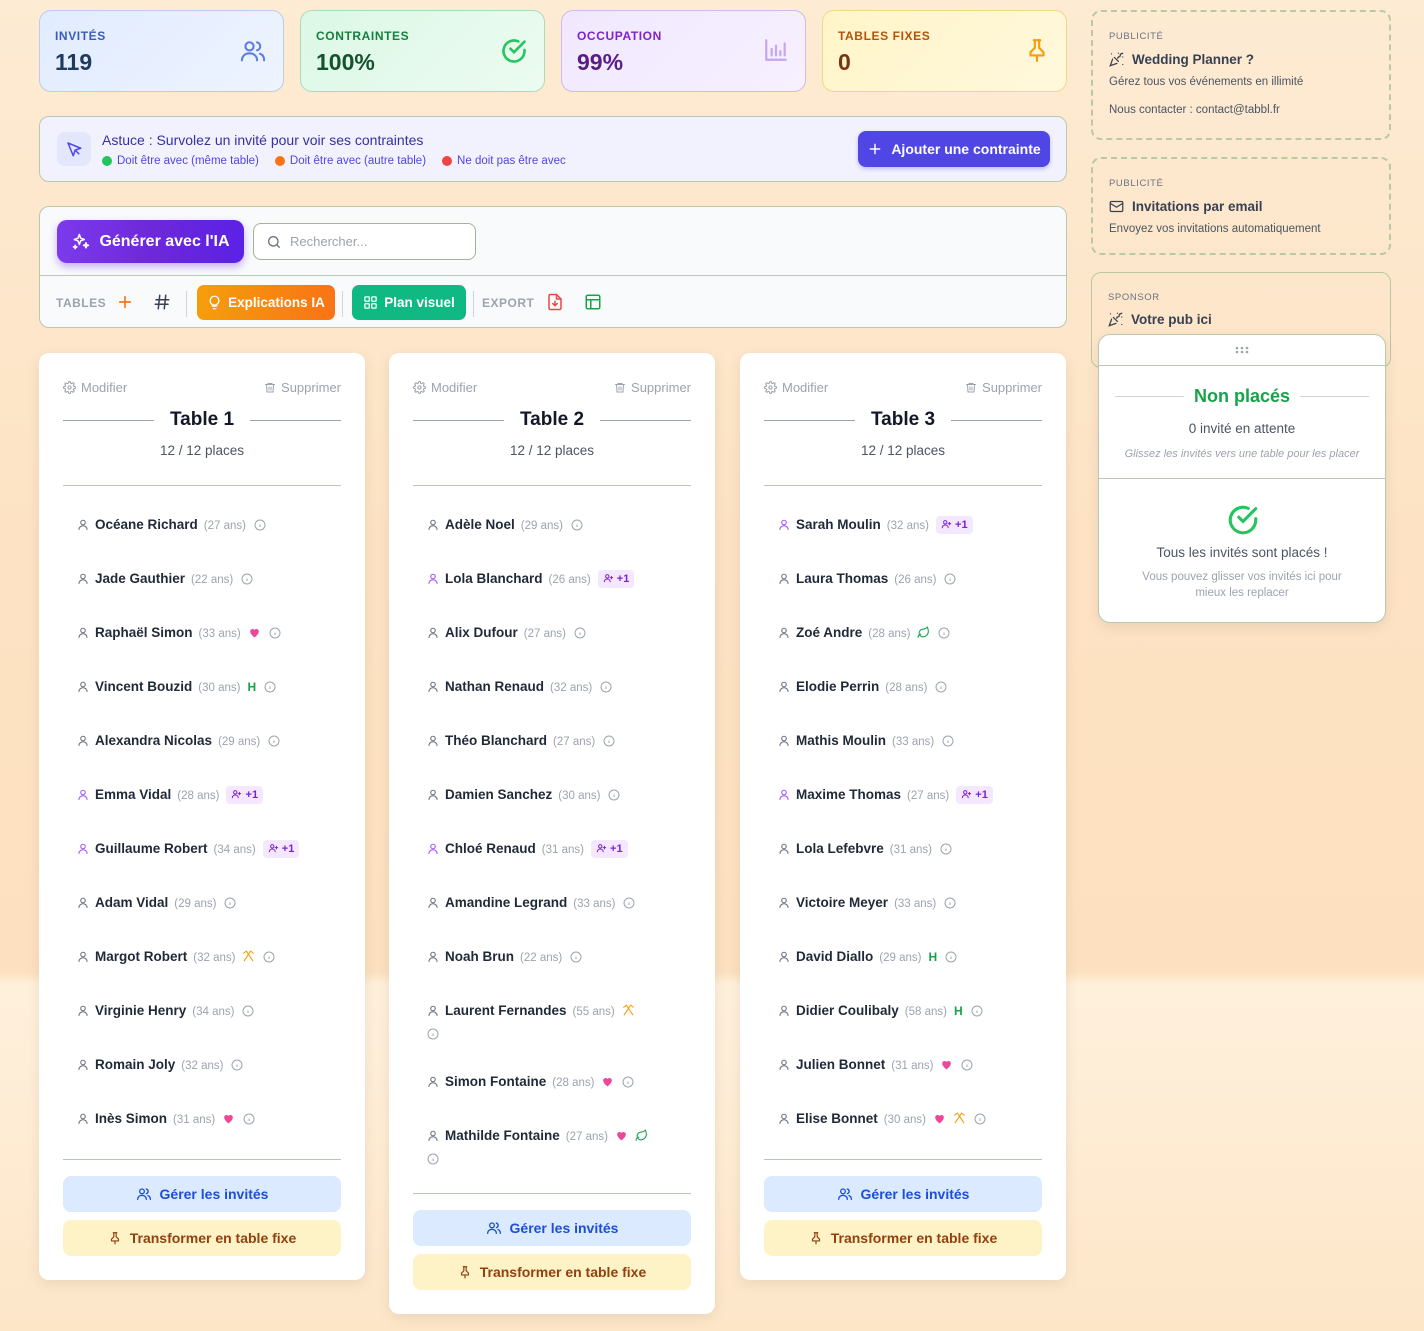 The image size is (1424, 1331). I want to click on guest-row: Zoé Andre (28 ans), so click(910, 633).